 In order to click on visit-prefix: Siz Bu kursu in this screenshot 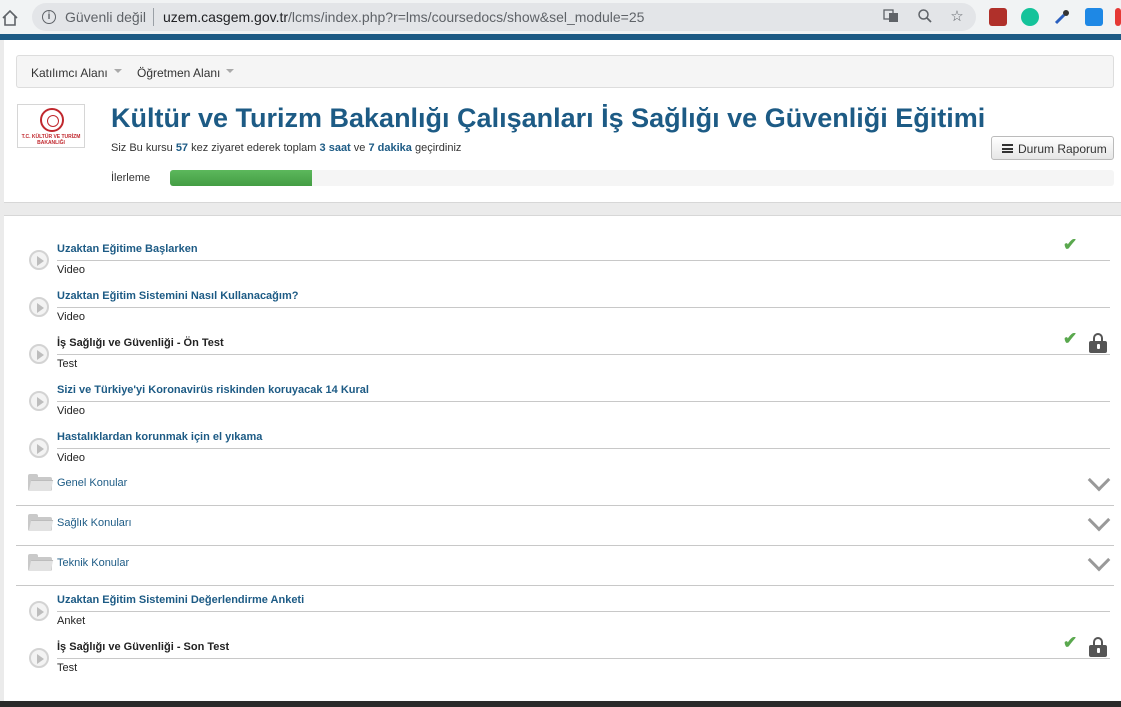, I will do `click(142, 148)`.